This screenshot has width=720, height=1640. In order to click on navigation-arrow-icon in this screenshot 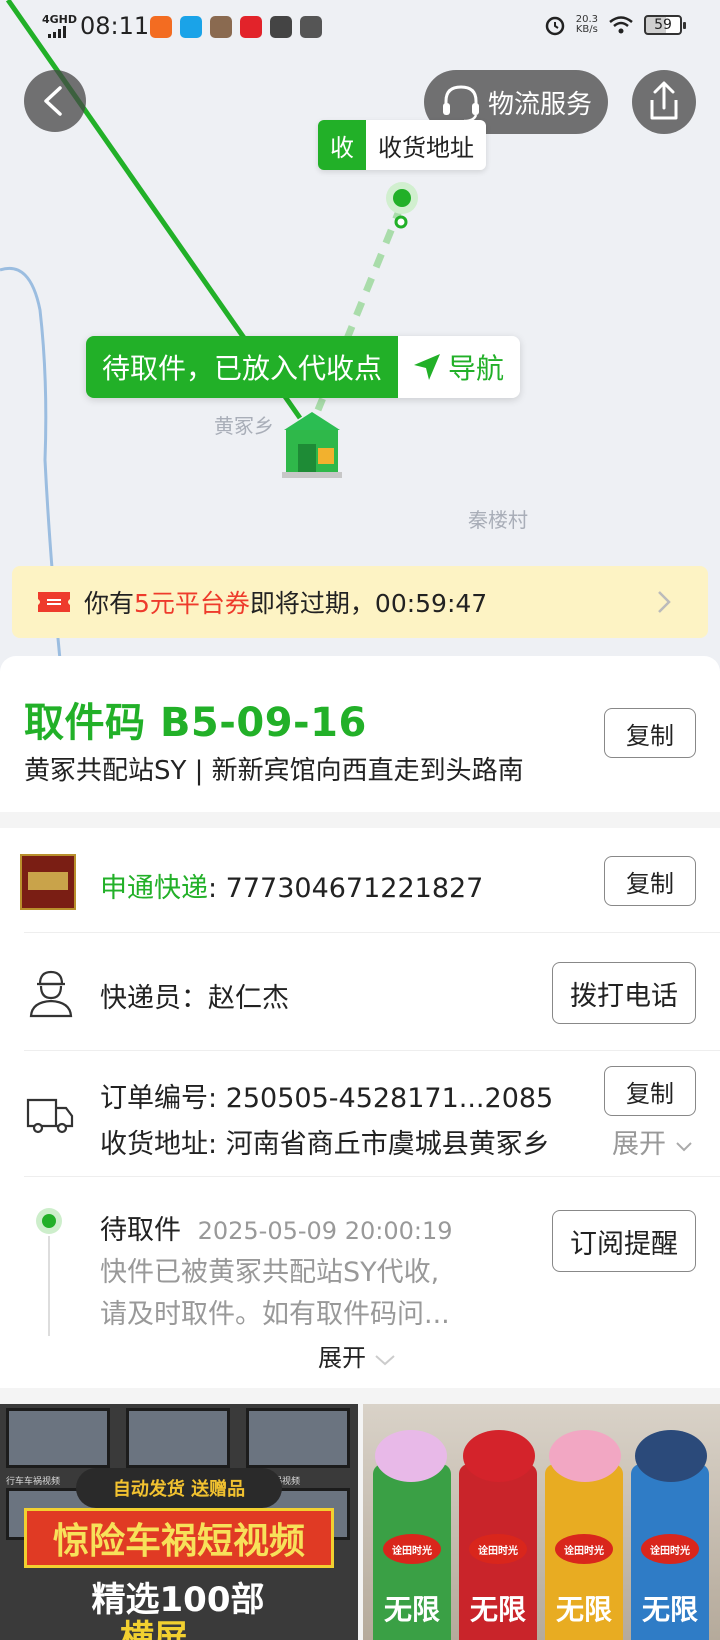, I will do `click(427, 367)`.